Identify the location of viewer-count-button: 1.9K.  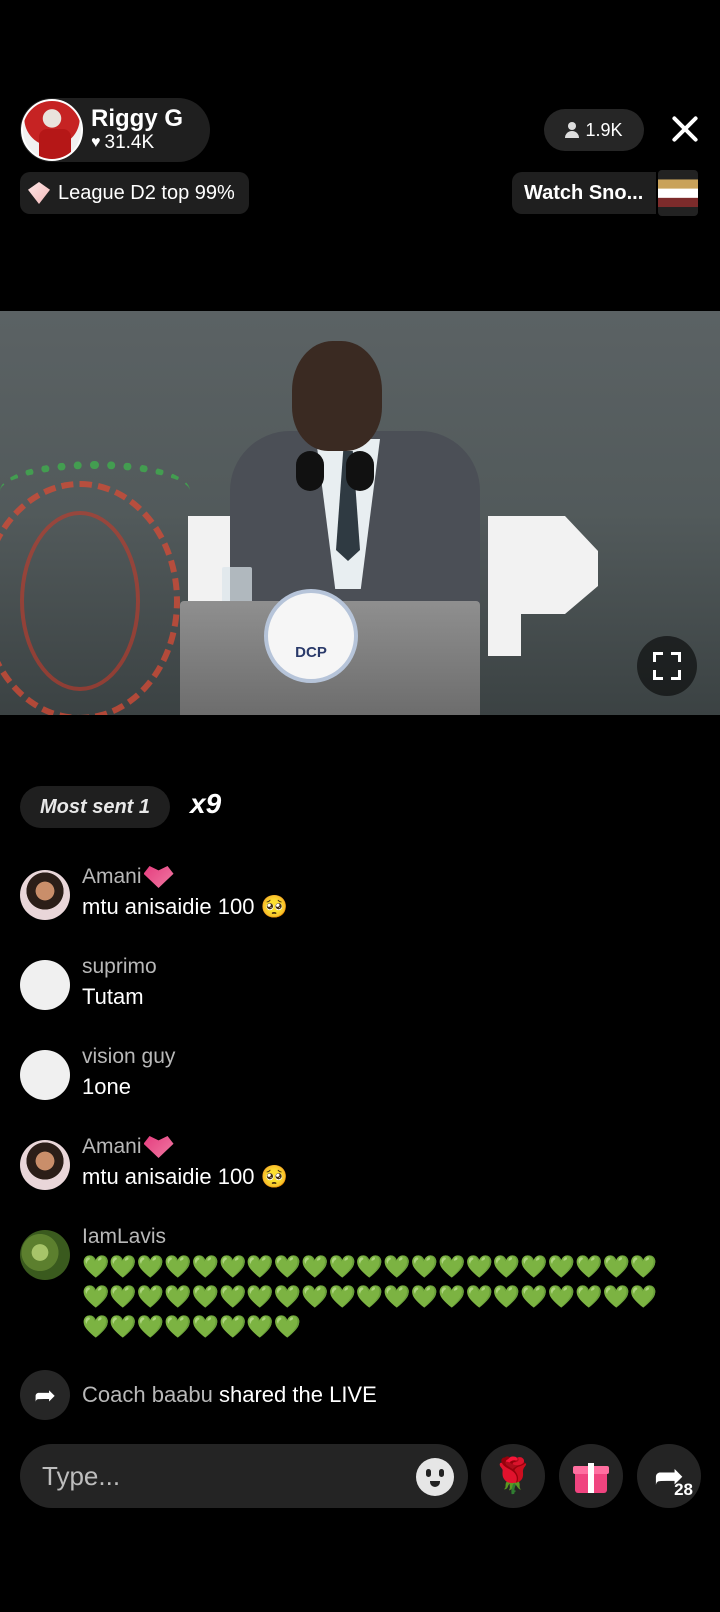
(594, 130).